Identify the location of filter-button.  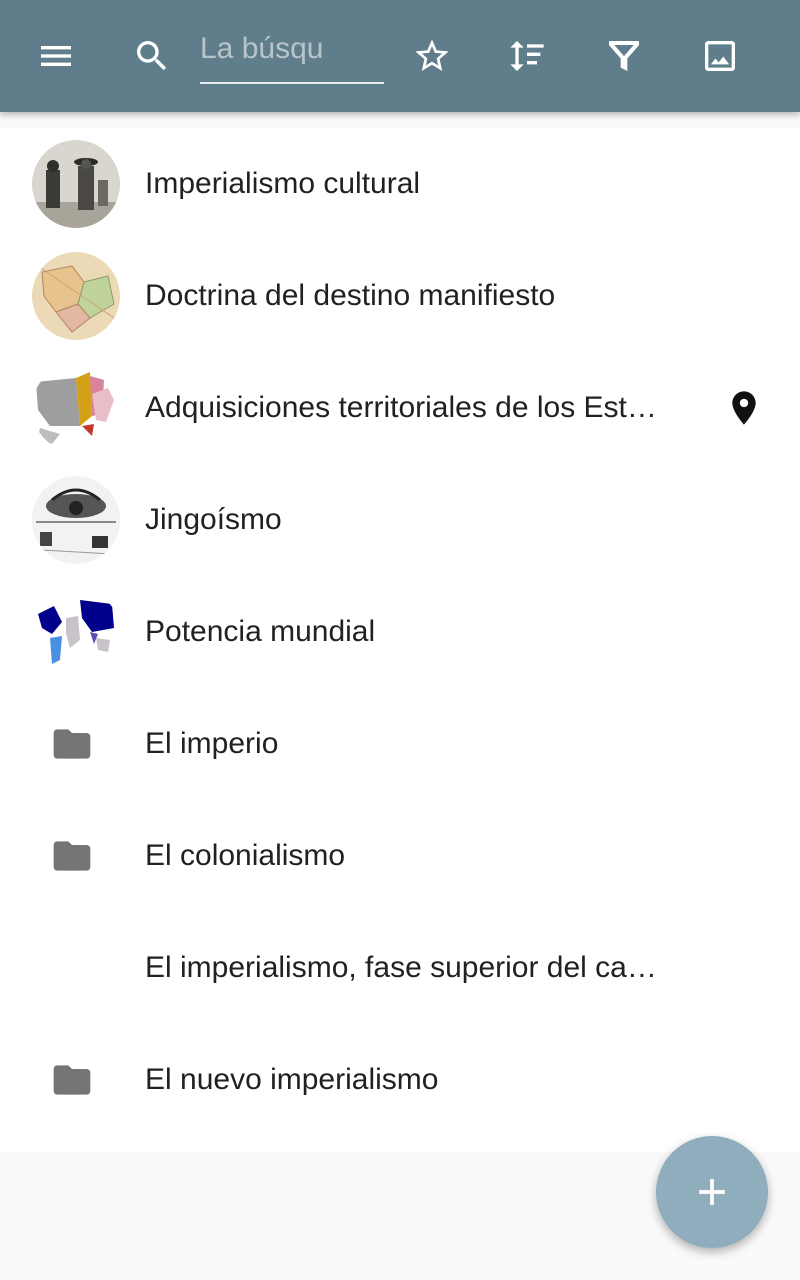
(624, 56).